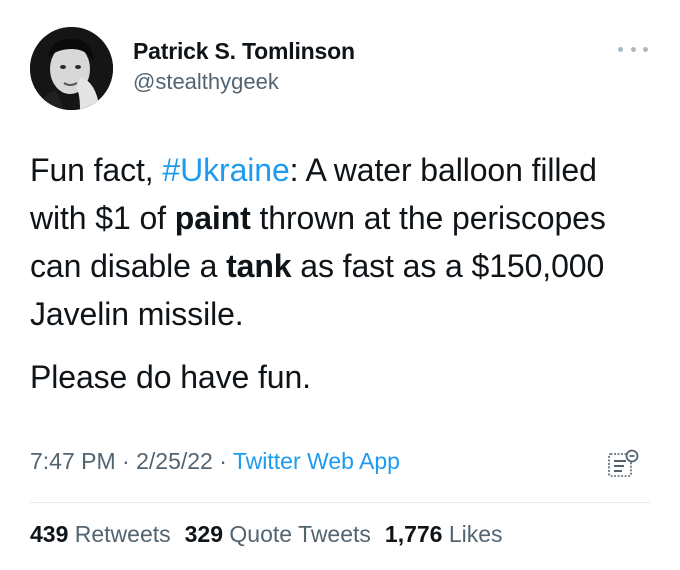 The width and height of the screenshot is (680, 570). I want to click on more-options-icon, so click(633, 49).